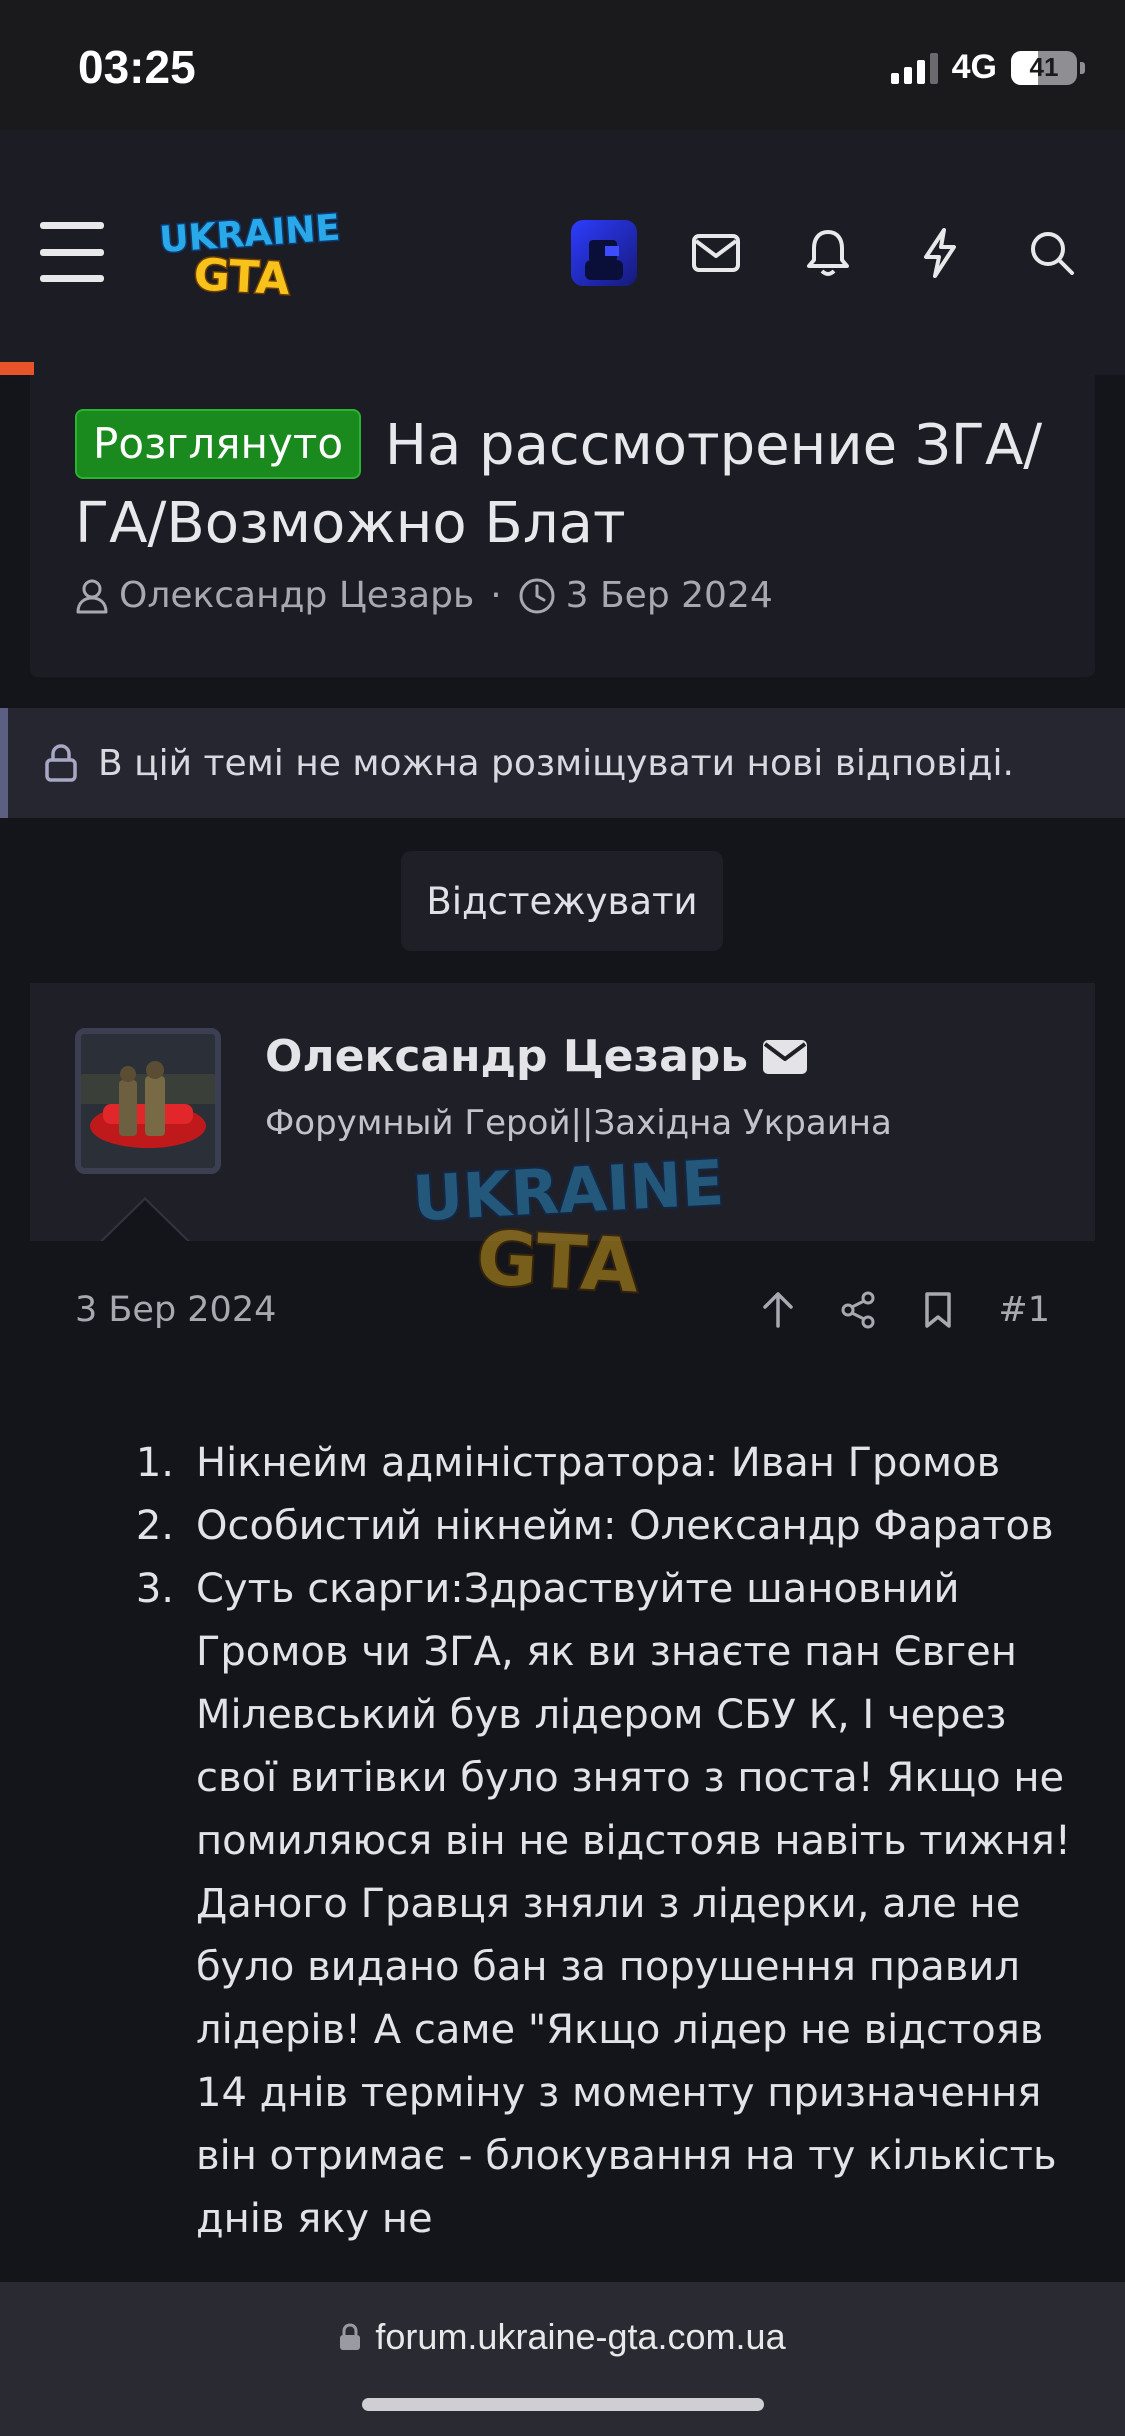  I want to click on bookmark-icon, so click(938, 1310).